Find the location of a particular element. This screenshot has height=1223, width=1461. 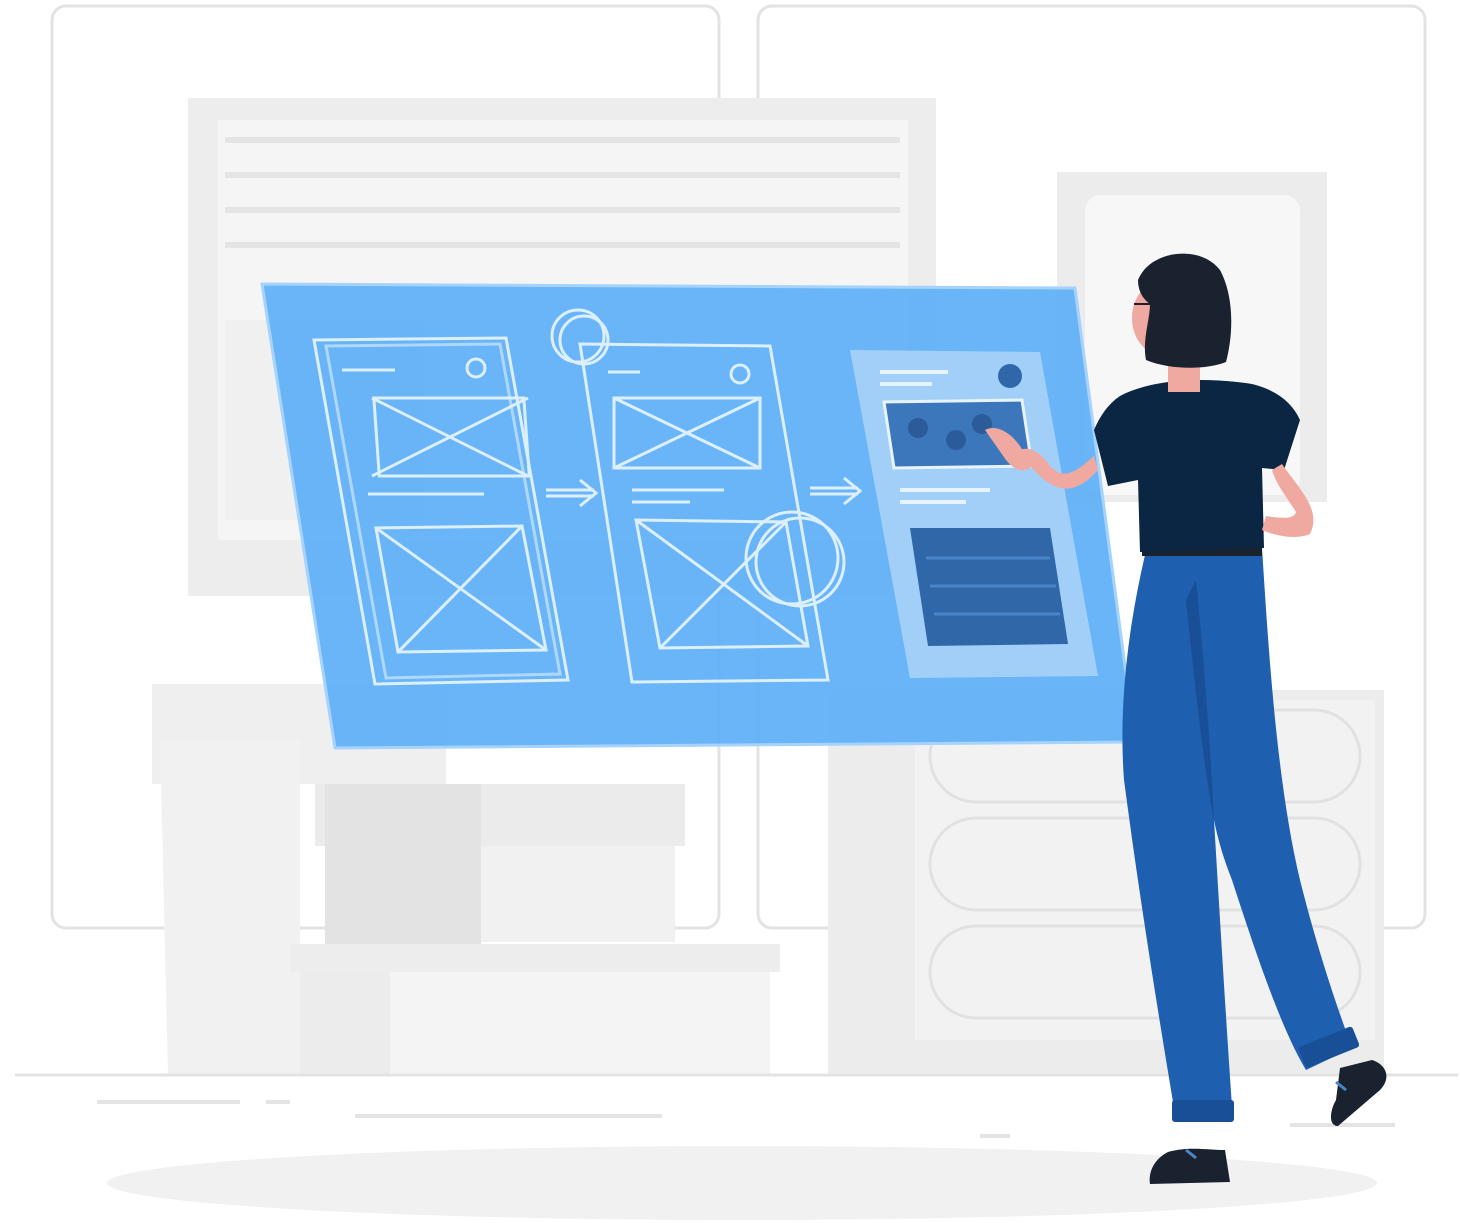

box-lower is located at coordinates (535, 958).